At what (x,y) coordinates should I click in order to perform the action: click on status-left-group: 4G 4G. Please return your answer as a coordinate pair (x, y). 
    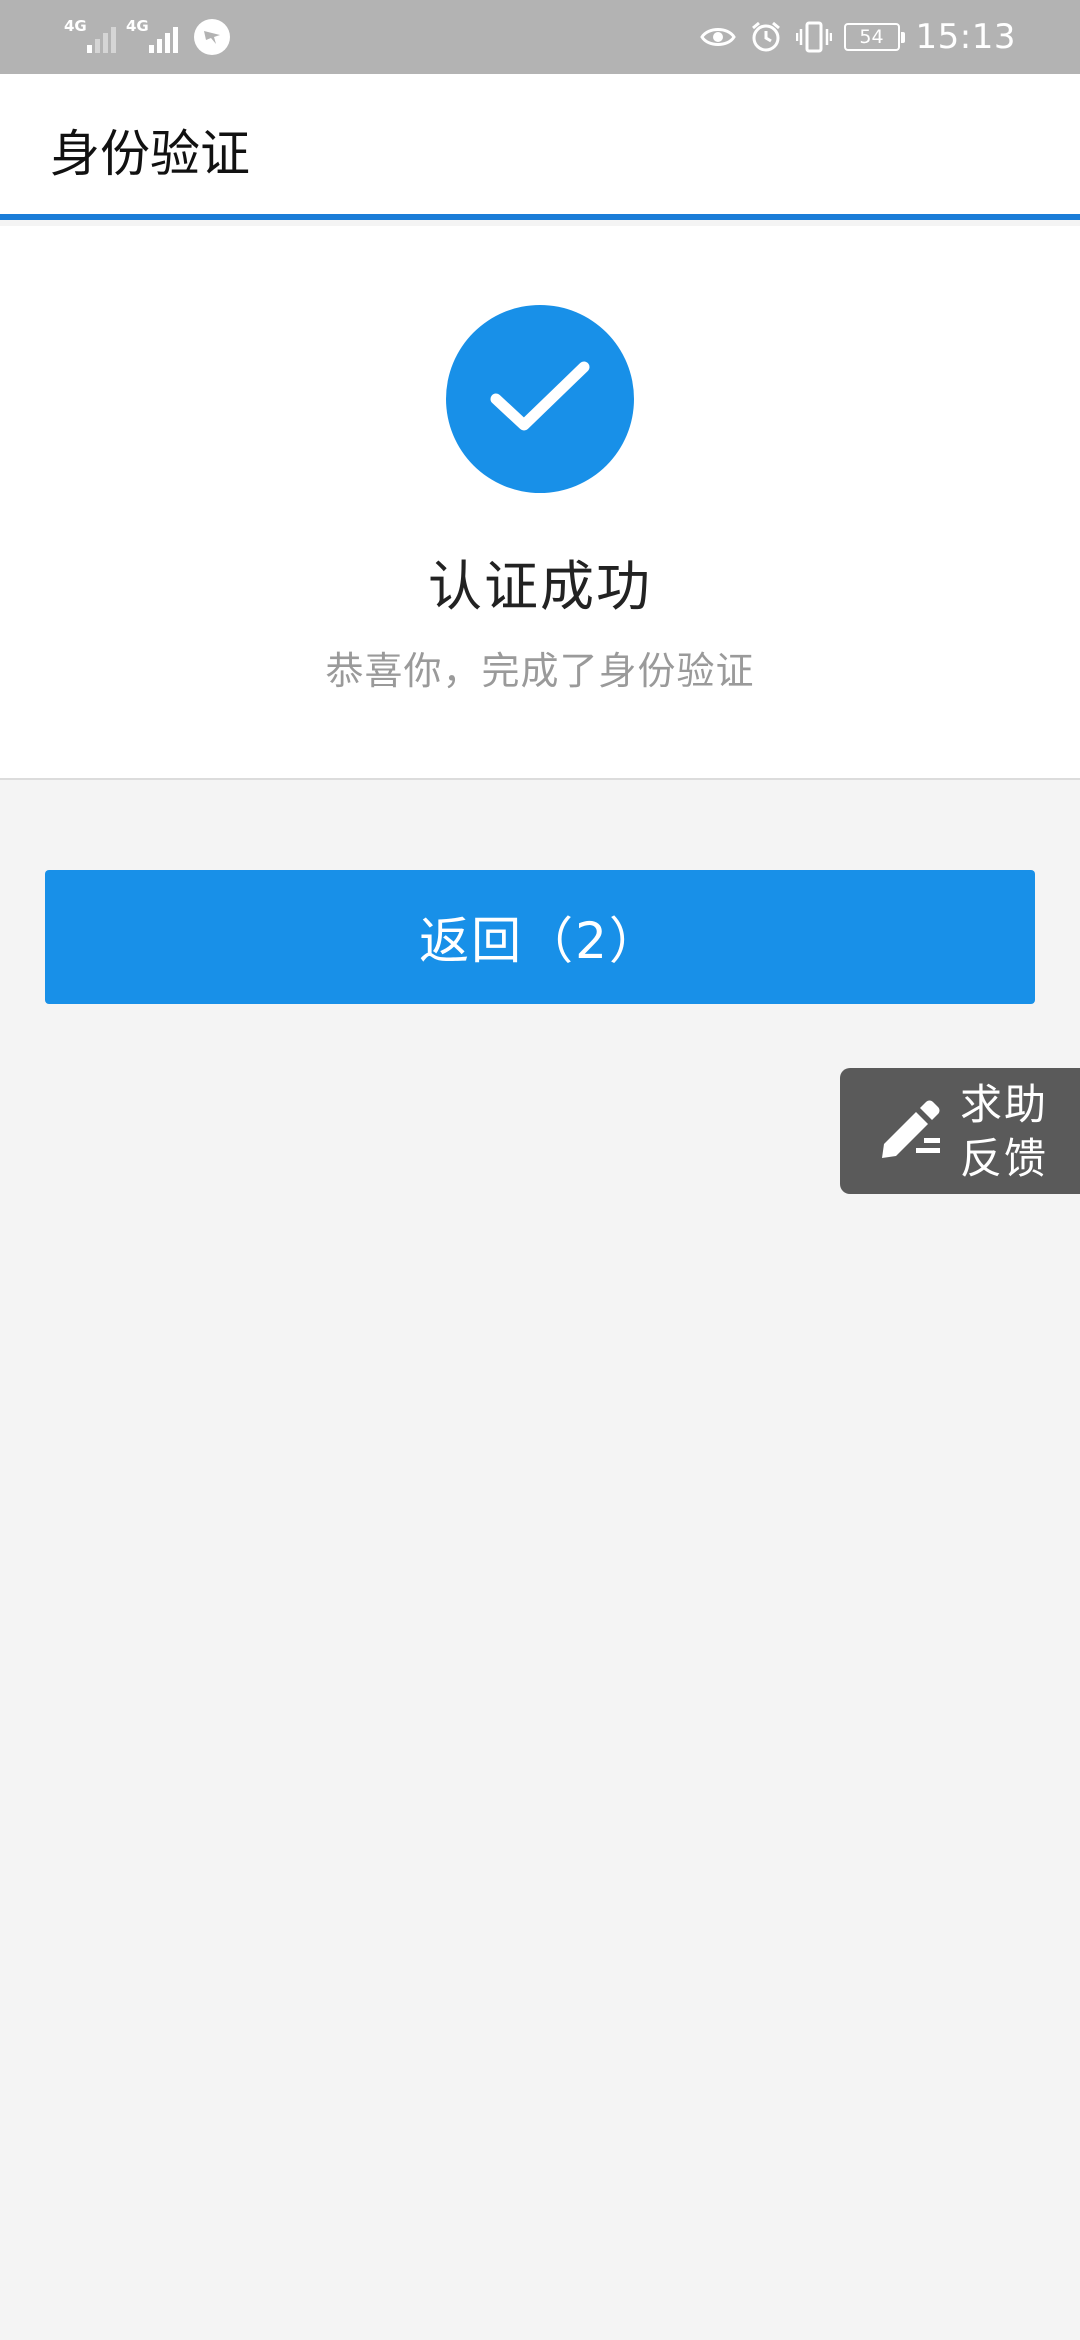
    Looking at the image, I should click on (147, 37).